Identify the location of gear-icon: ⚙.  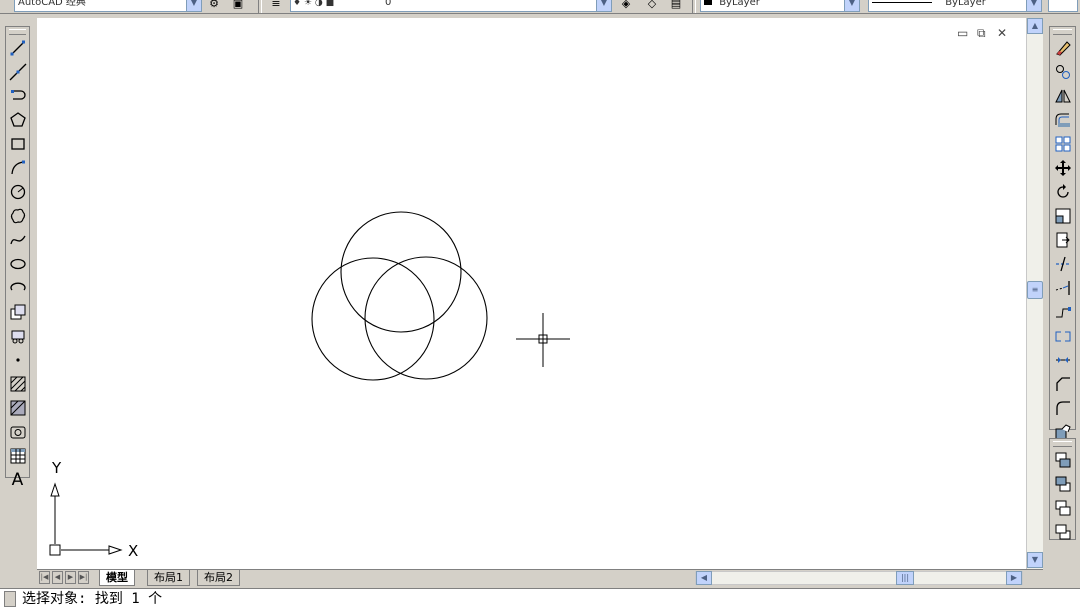
(214, 6).